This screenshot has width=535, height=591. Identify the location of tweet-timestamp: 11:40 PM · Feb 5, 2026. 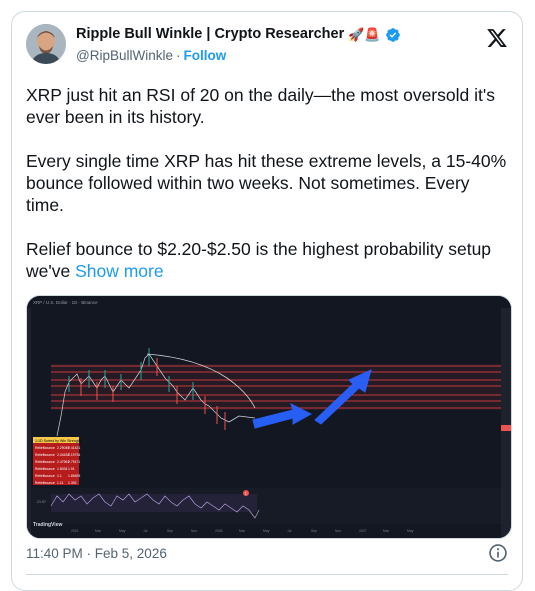
(96, 553).